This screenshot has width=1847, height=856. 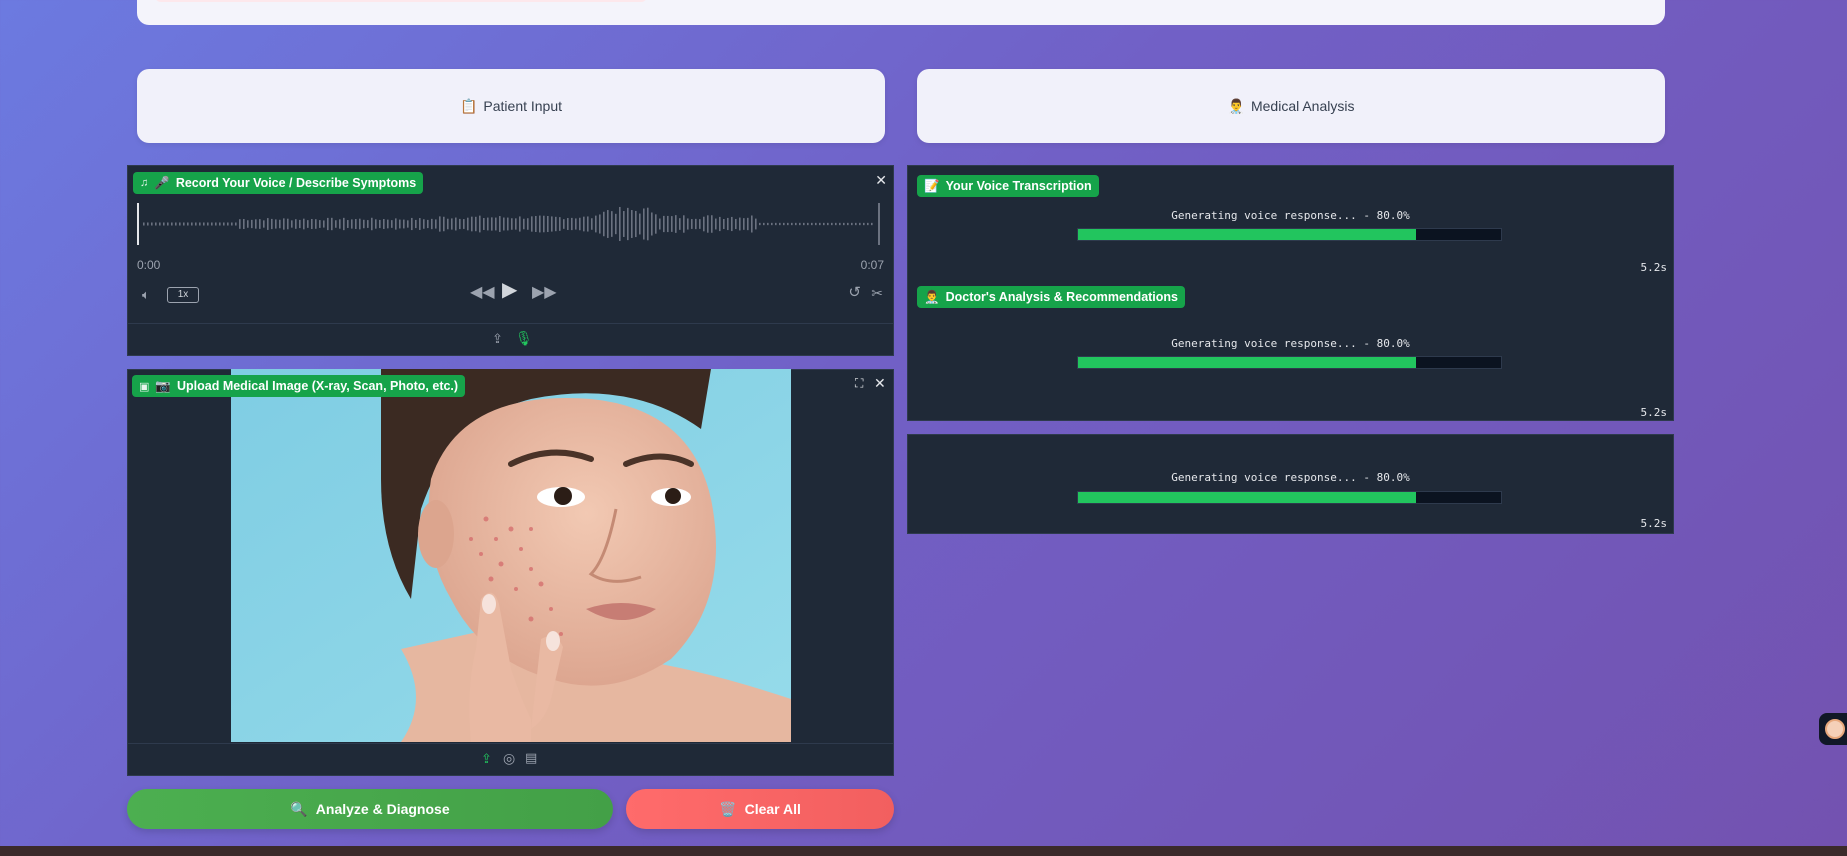 I want to click on memo-icon: 📝, so click(x=932, y=185).